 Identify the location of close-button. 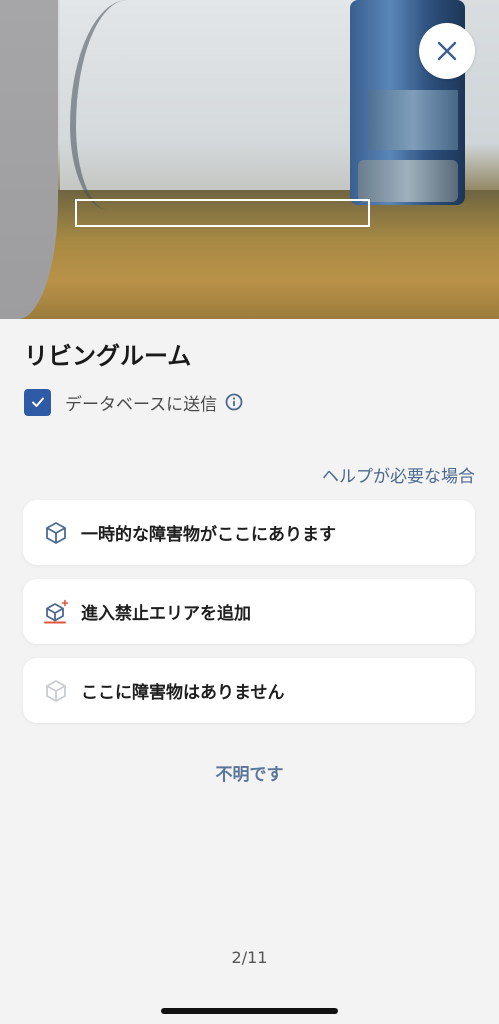
(447, 51).